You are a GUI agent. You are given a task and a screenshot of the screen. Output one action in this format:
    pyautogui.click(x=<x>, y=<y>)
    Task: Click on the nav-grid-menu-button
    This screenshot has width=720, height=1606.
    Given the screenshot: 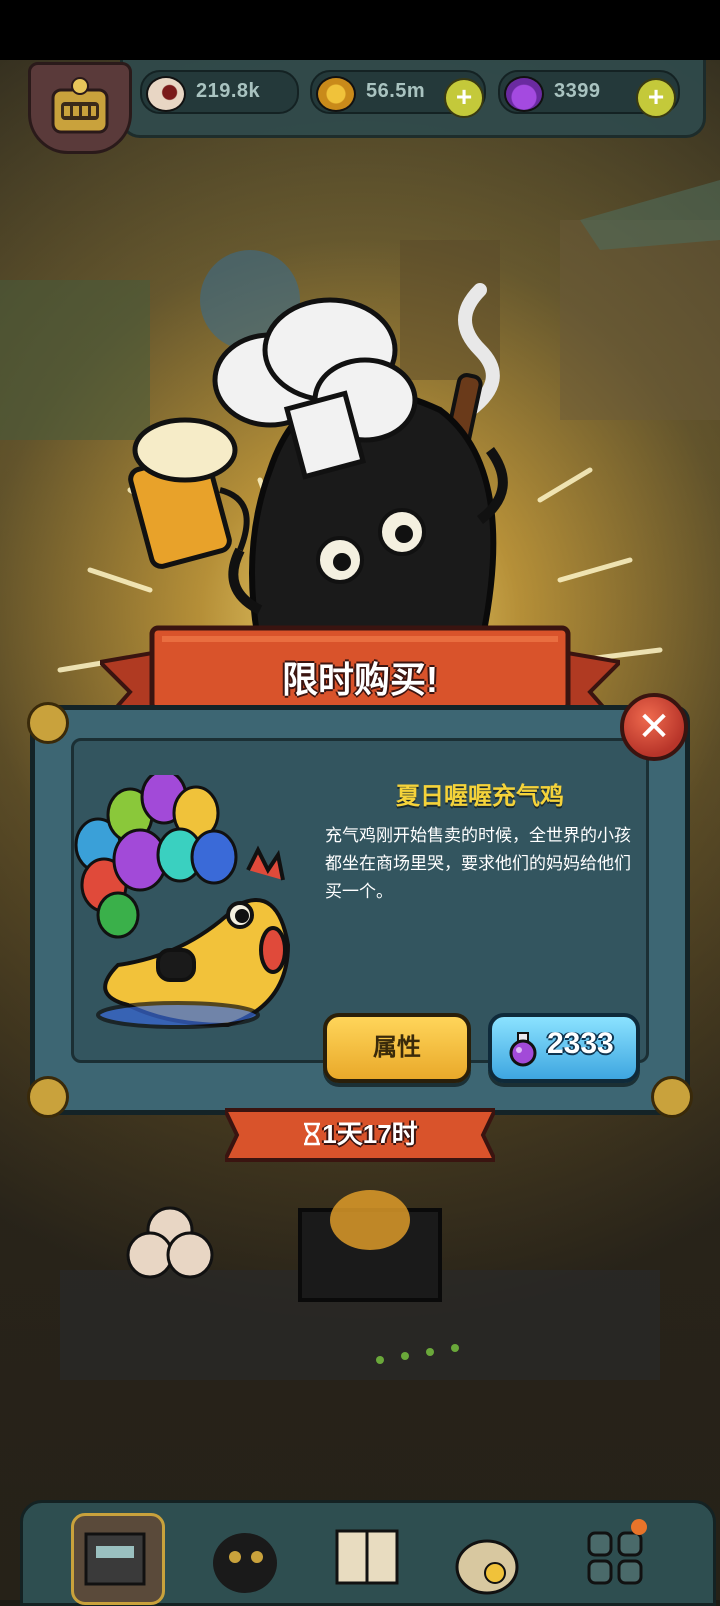 What is the action you would take?
    pyautogui.click(x=615, y=1556)
    